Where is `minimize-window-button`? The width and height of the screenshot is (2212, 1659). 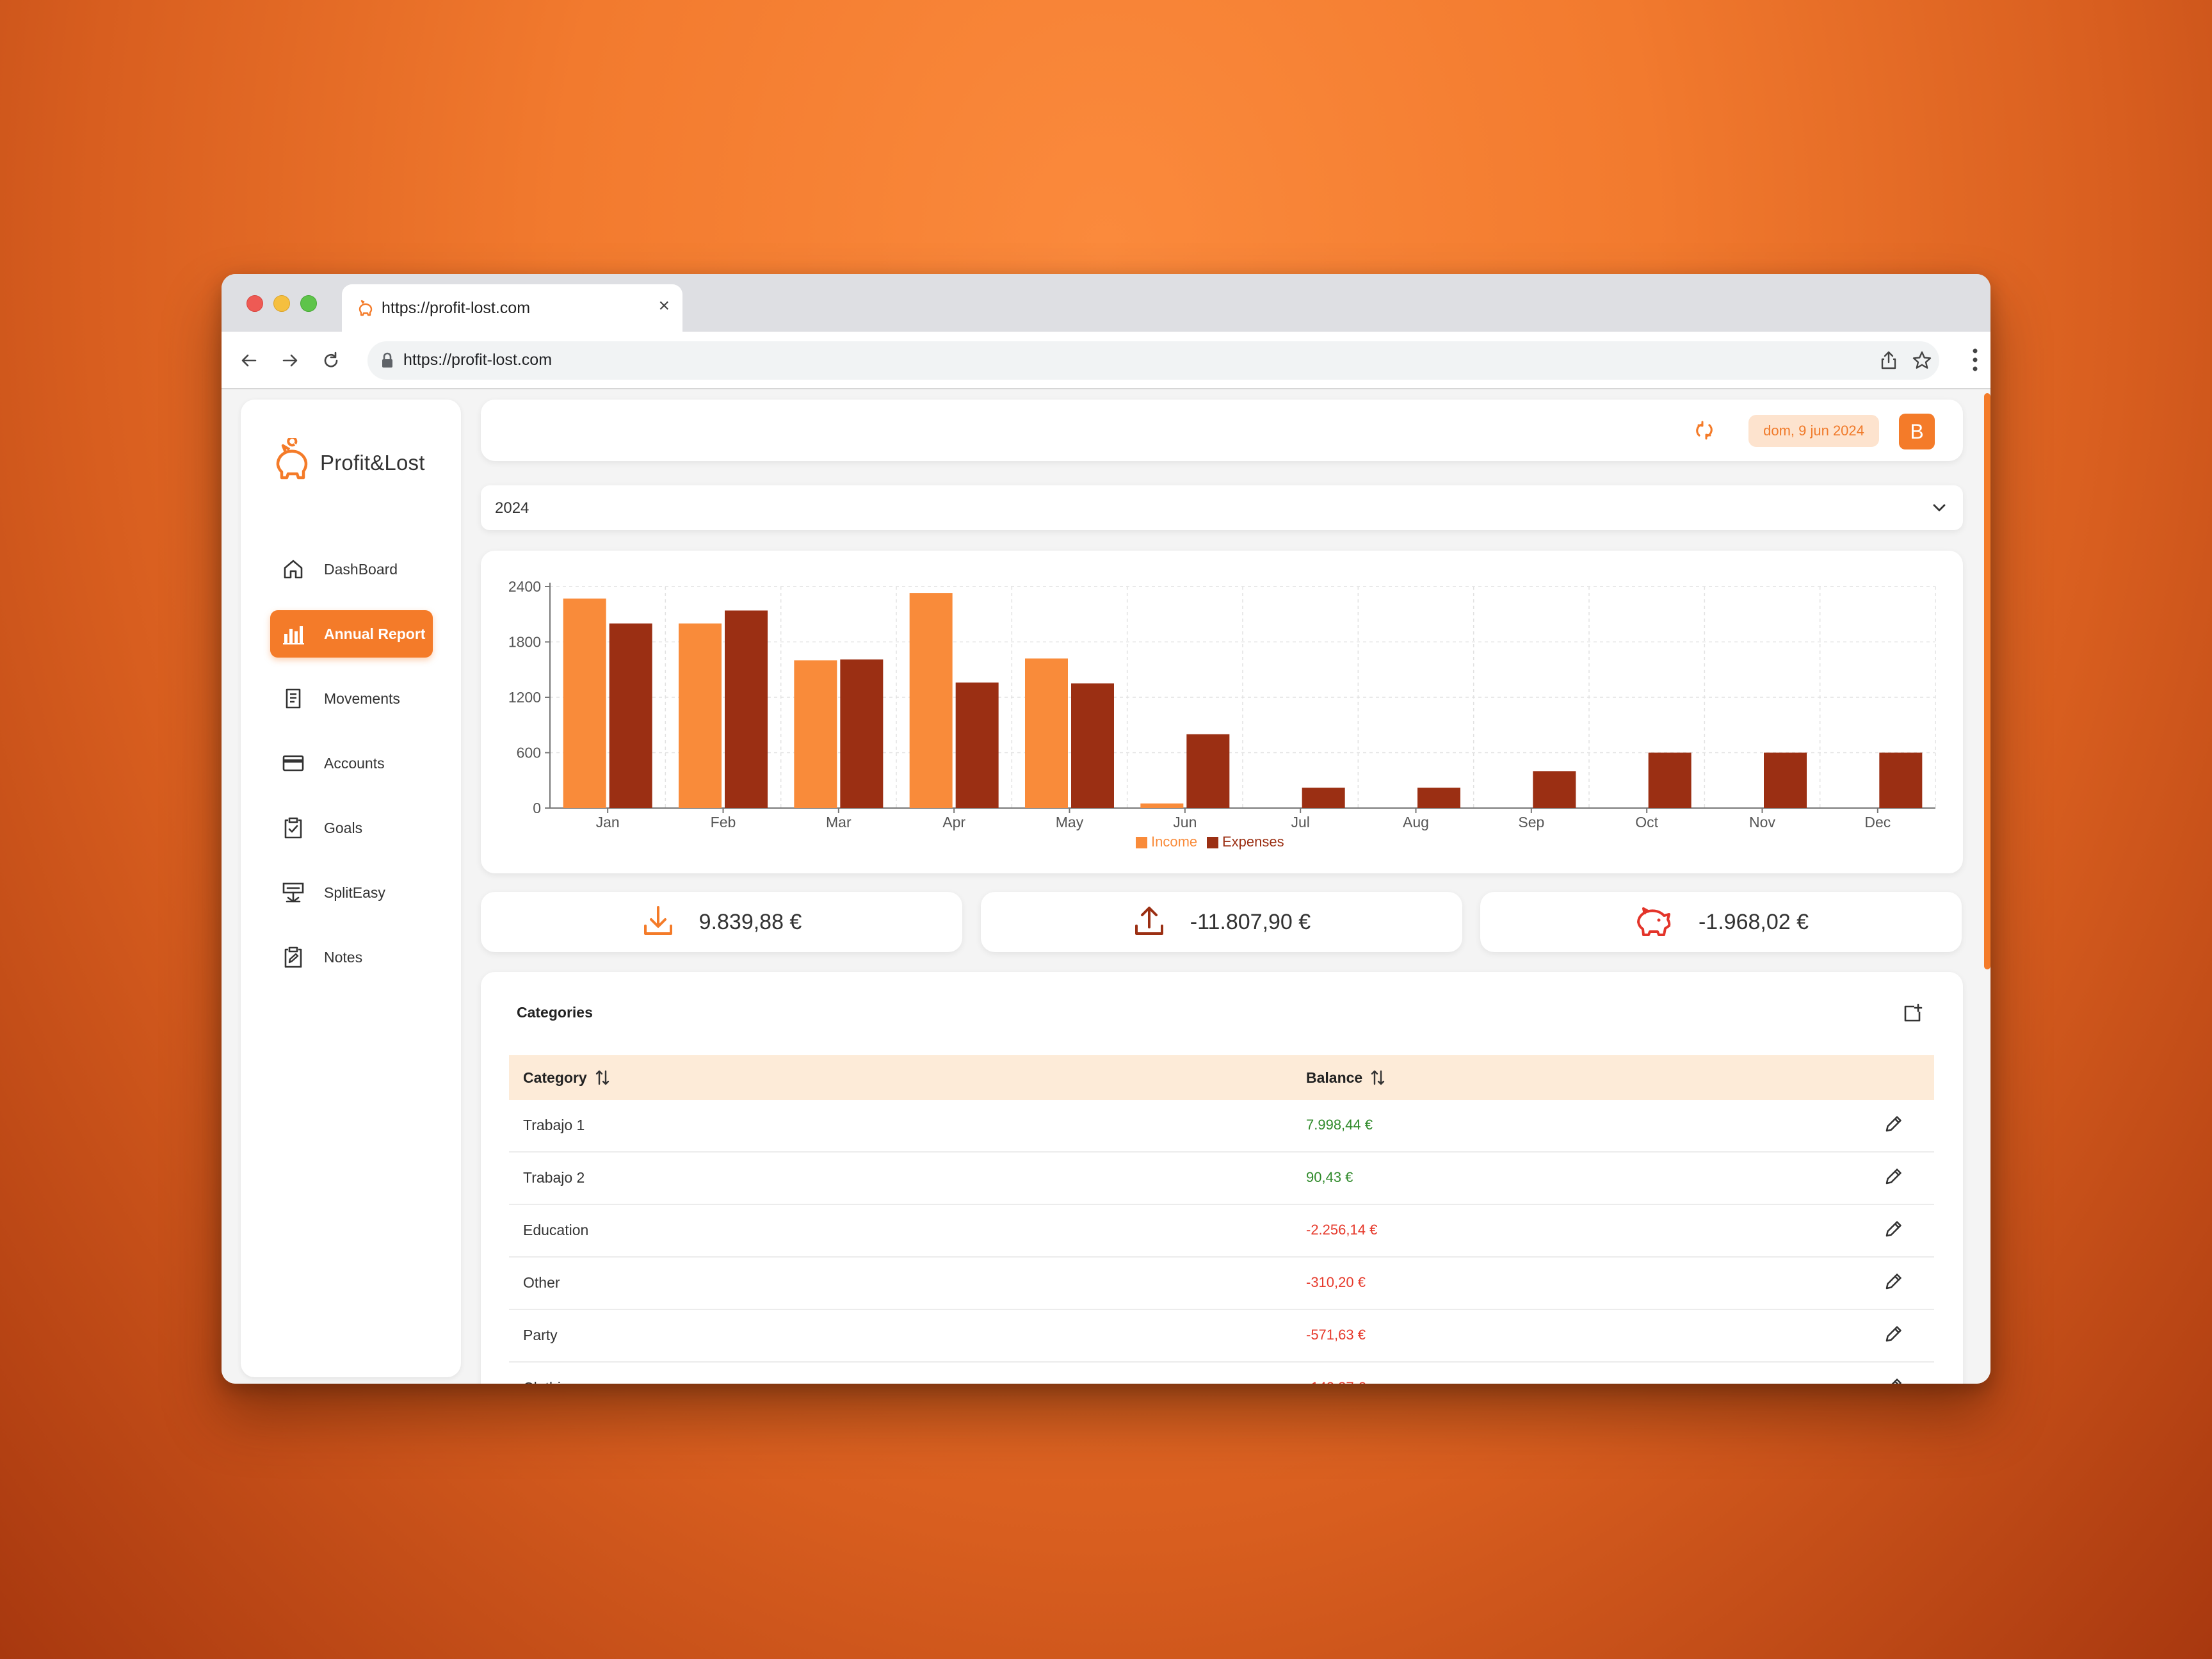 minimize-window-button is located at coordinates (281, 303).